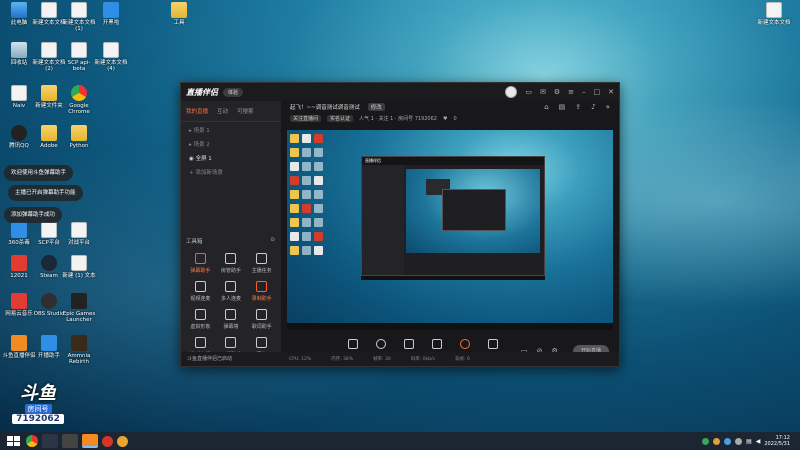 The width and height of the screenshot is (800, 450). Describe the element at coordinates (19, 276) in the screenshot. I see `desktop-icon-label: 12021` at that location.